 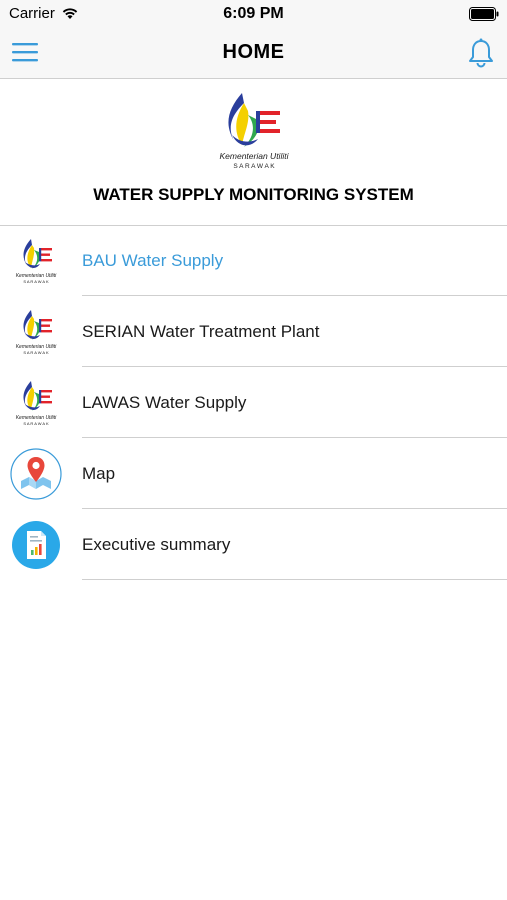 What do you see at coordinates (36, 545) in the screenshot?
I see `report-icon` at bounding box center [36, 545].